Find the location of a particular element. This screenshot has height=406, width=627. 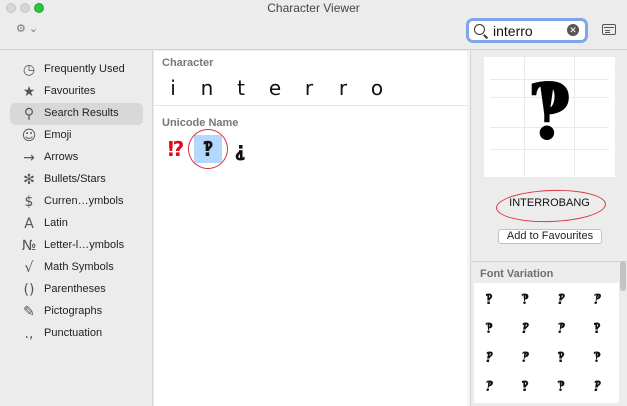

glyph-char: ⸘ is located at coordinates (240, 149).